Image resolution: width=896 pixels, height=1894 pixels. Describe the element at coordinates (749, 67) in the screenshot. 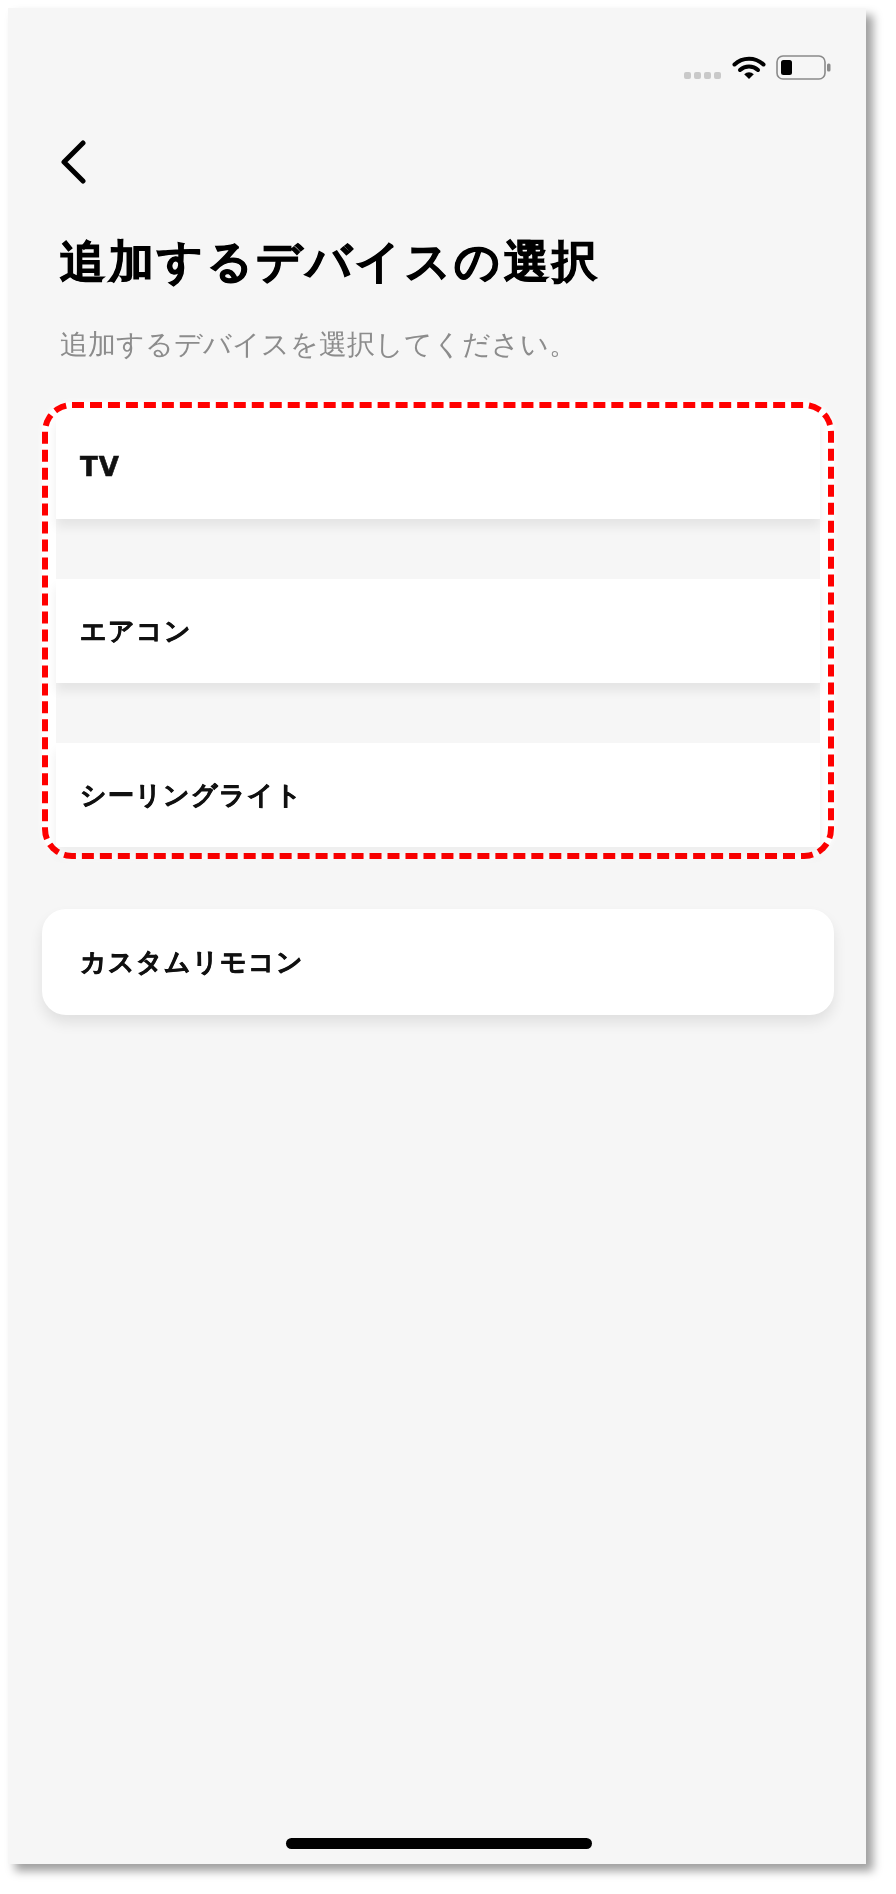

I see `wifi-icon` at that location.